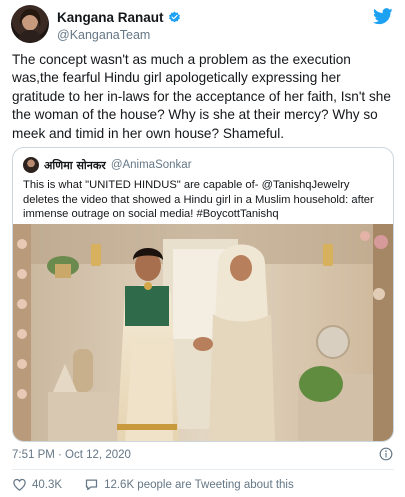 This screenshot has width=405, height=497. I want to click on author-display-name: Kangana Ranaut, so click(110, 17).